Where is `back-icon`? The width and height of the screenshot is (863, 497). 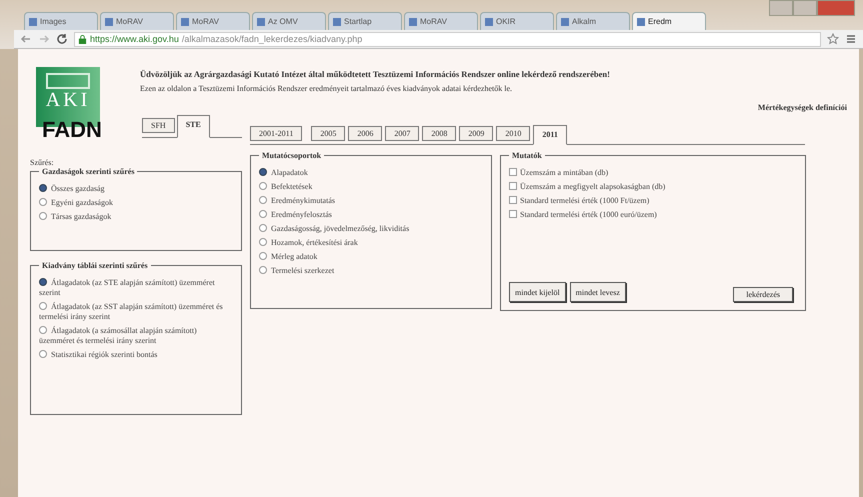 back-icon is located at coordinates (26, 39).